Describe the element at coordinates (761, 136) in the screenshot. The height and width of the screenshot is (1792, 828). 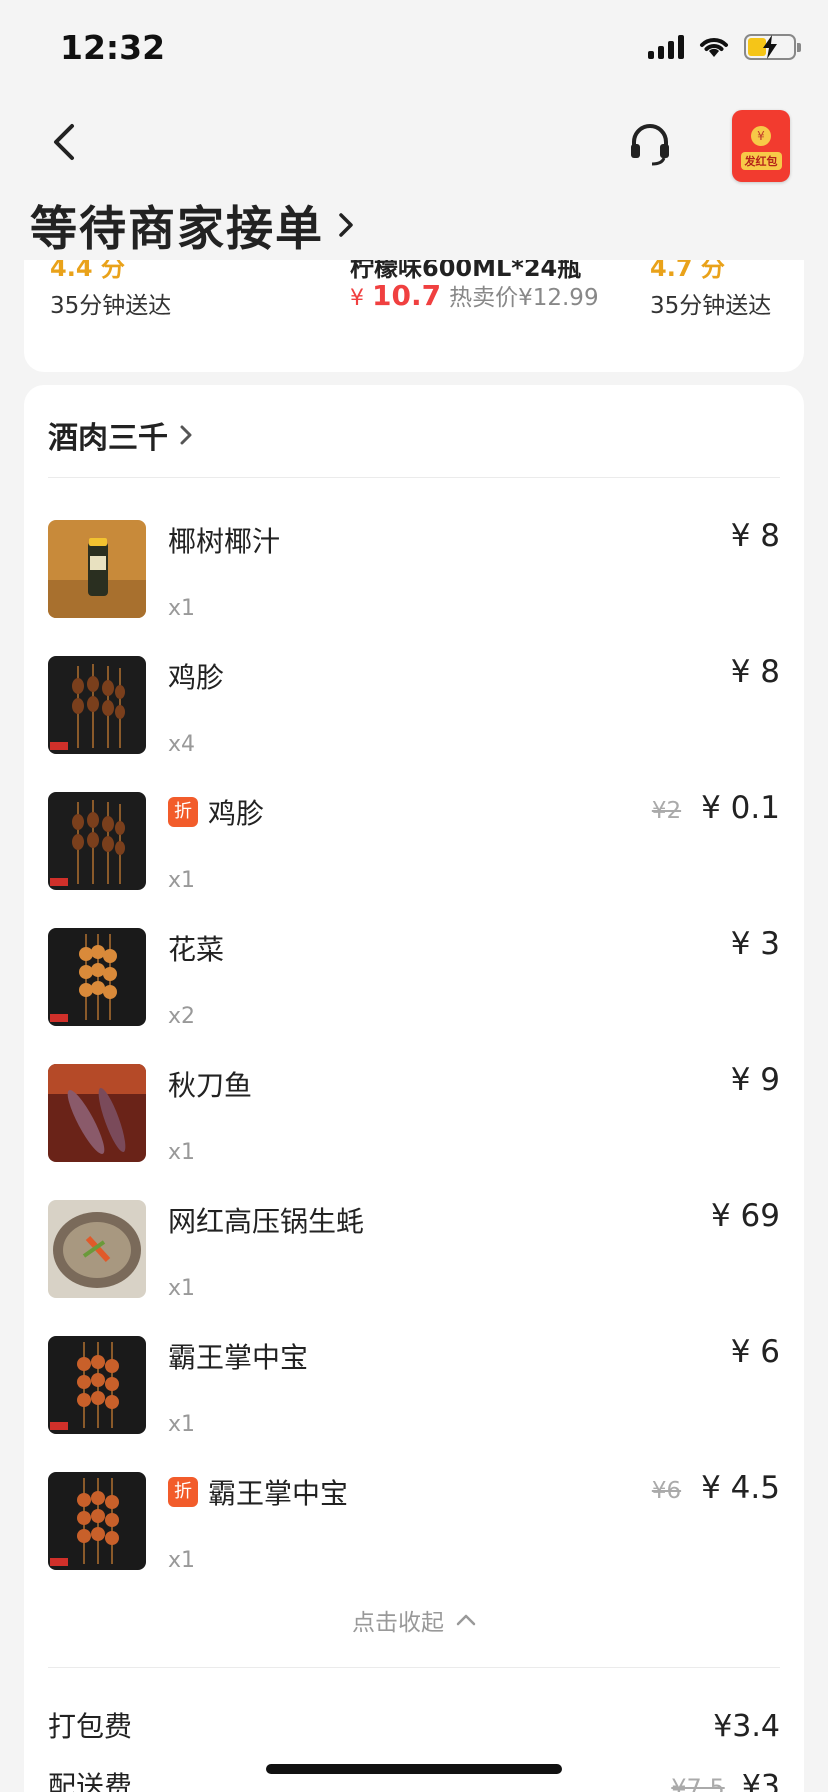
I see `red-packet-coin: ¥` at that location.